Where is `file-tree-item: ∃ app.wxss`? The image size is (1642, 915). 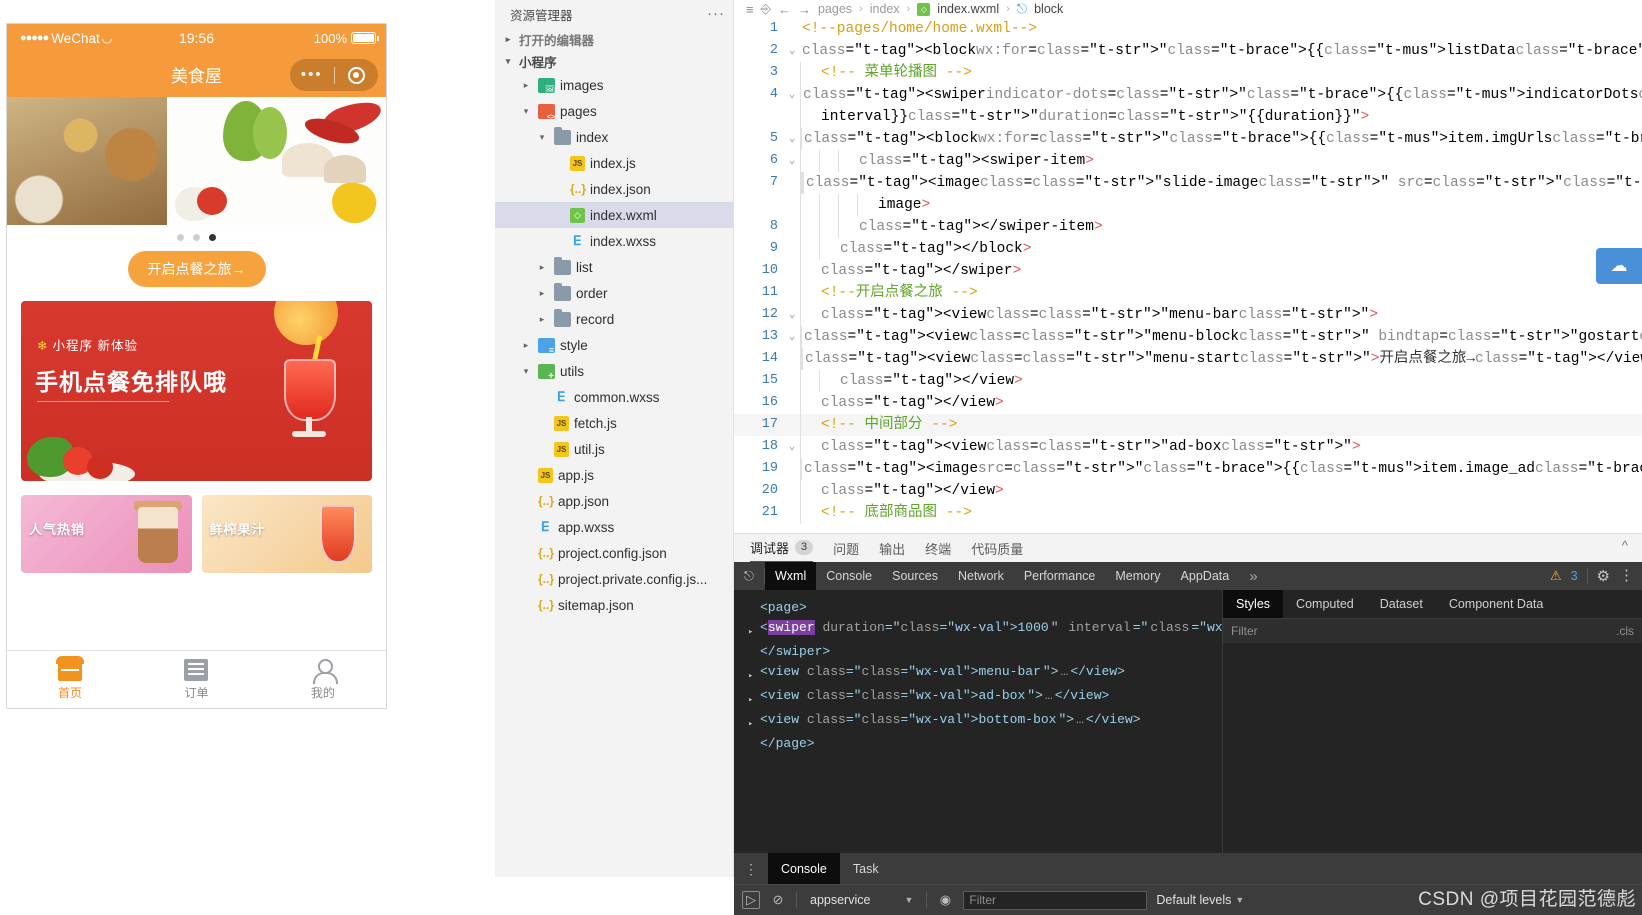
file-tree-item: ∃ app.wxss is located at coordinates (614, 527).